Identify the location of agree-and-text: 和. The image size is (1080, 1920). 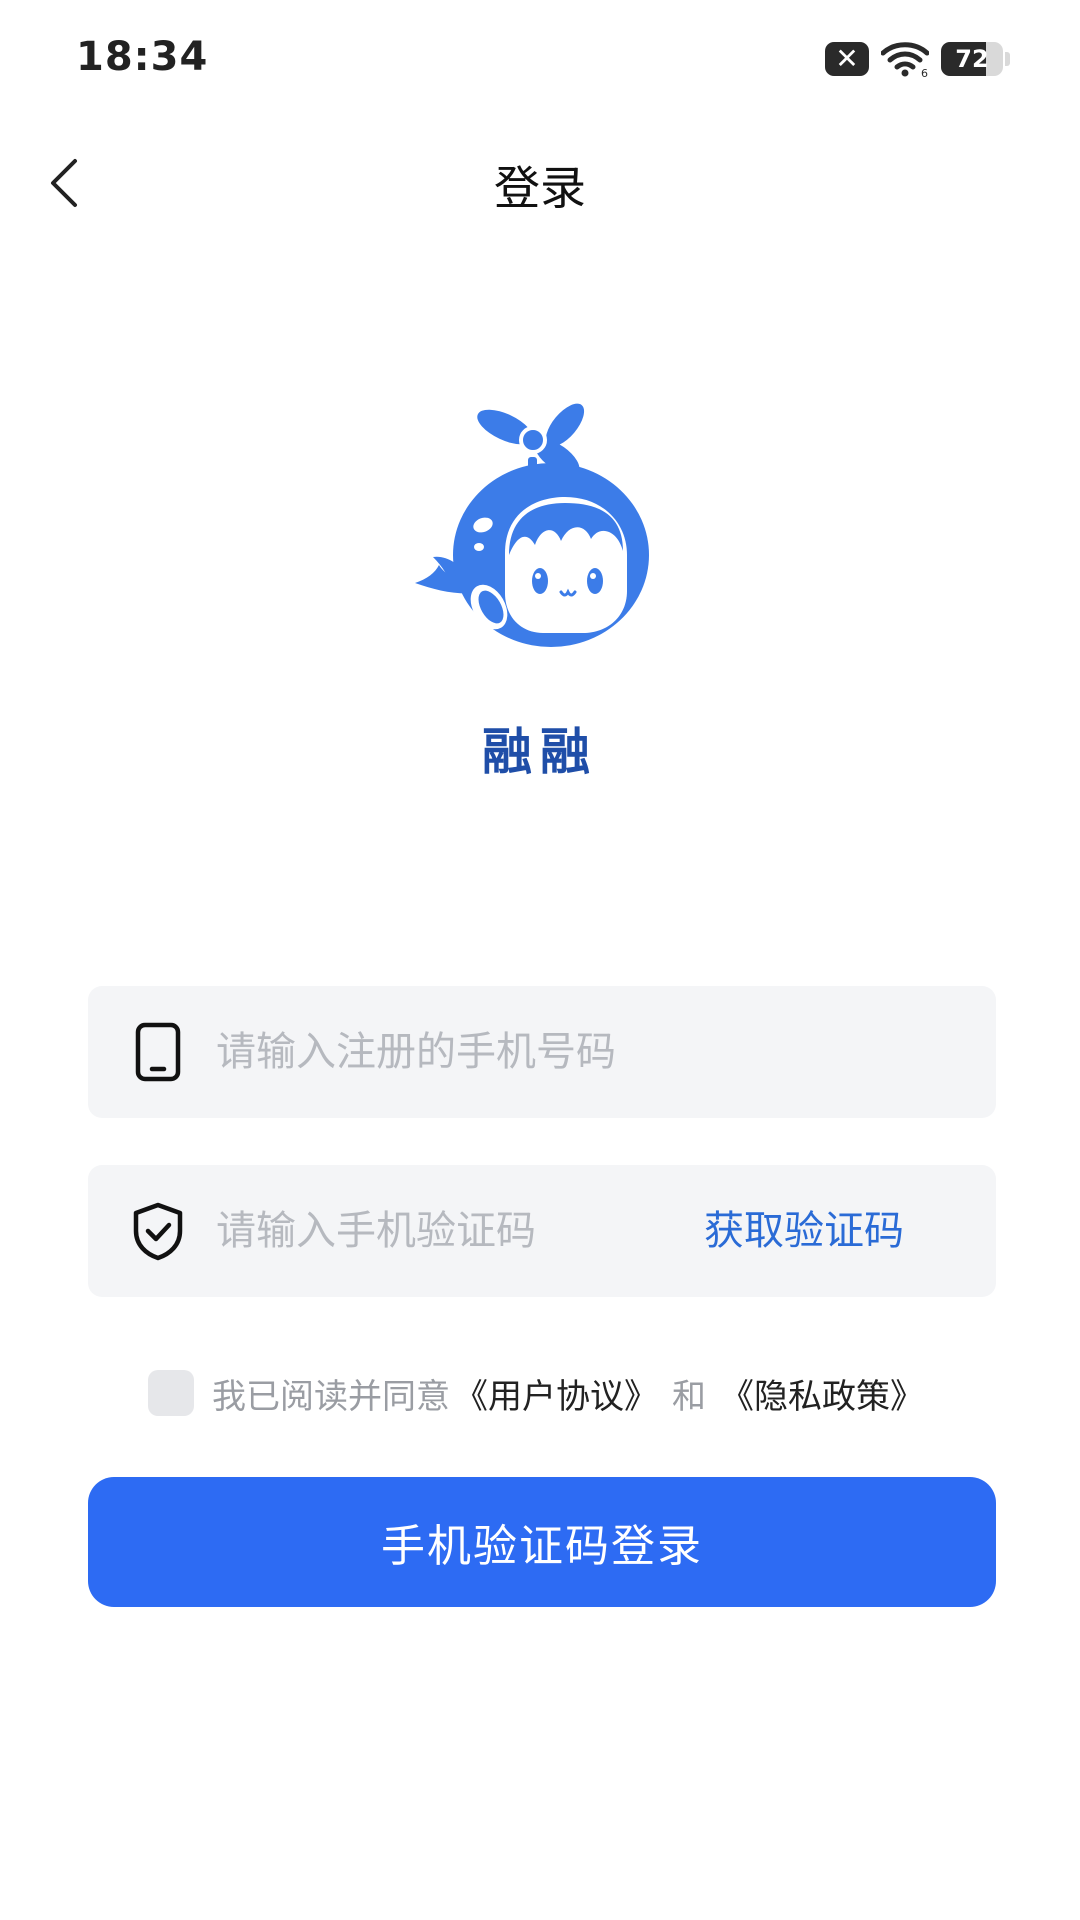
(689, 1396).